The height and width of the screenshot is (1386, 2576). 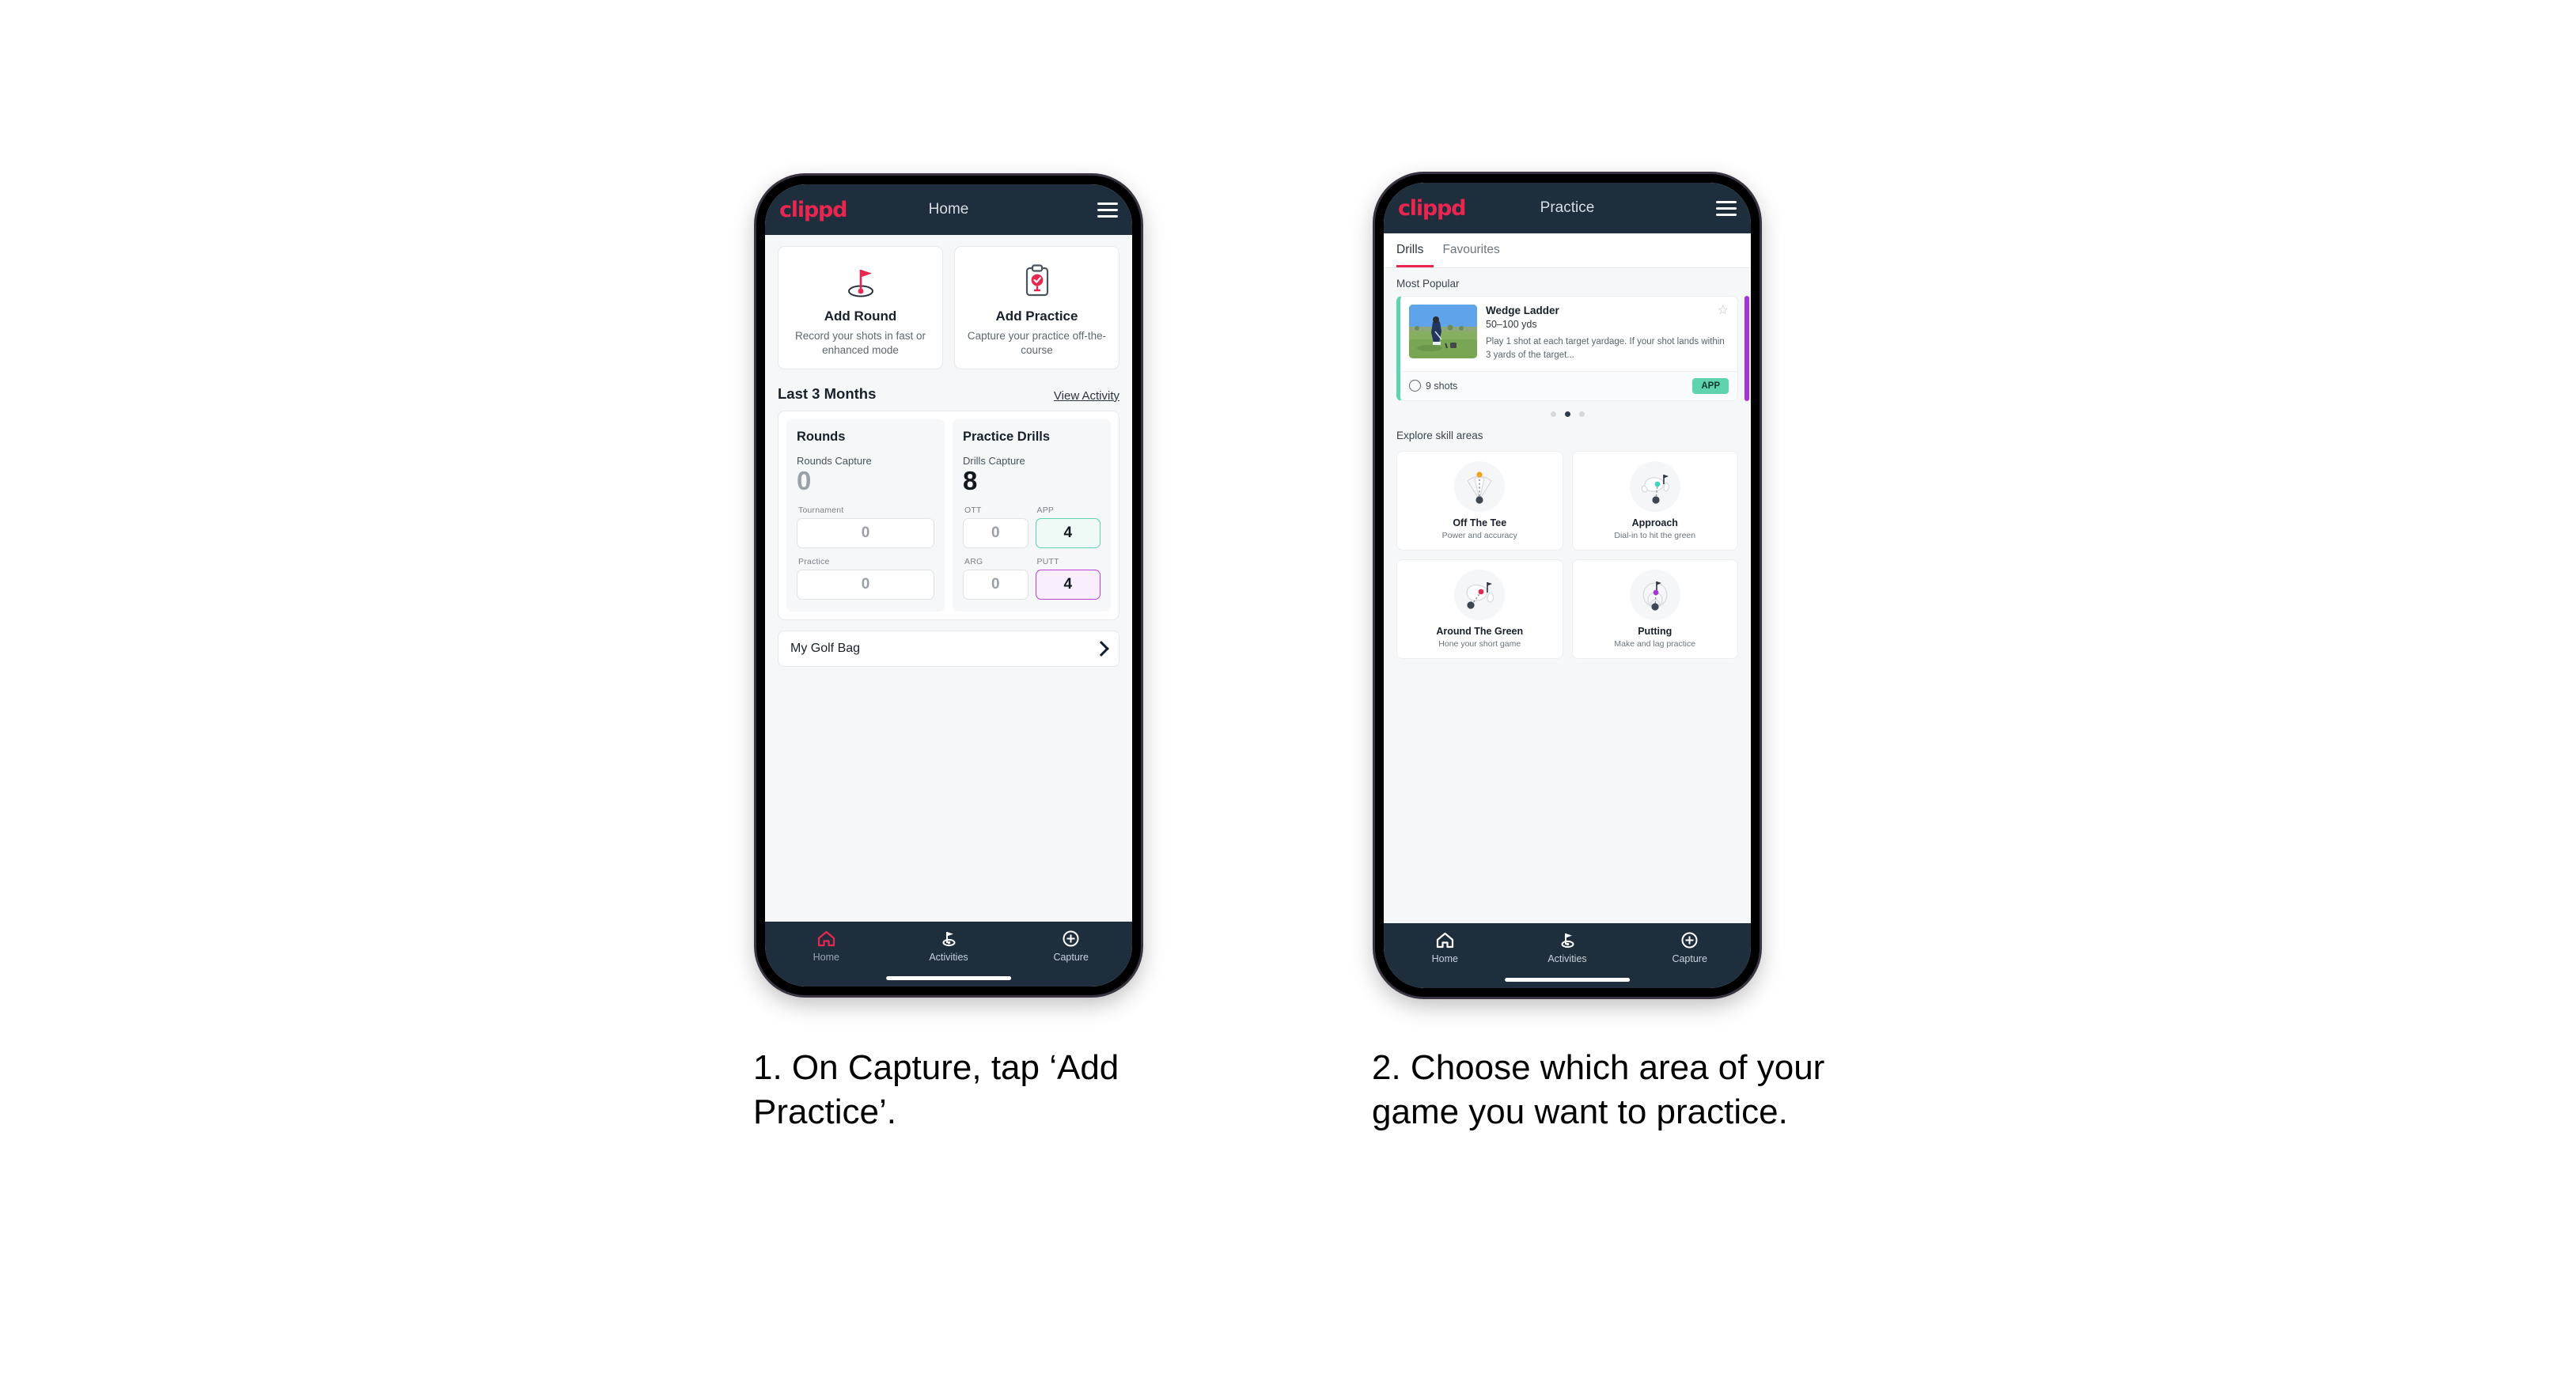 I want to click on add-practice-title: Add Practice, so click(x=1036, y=317).